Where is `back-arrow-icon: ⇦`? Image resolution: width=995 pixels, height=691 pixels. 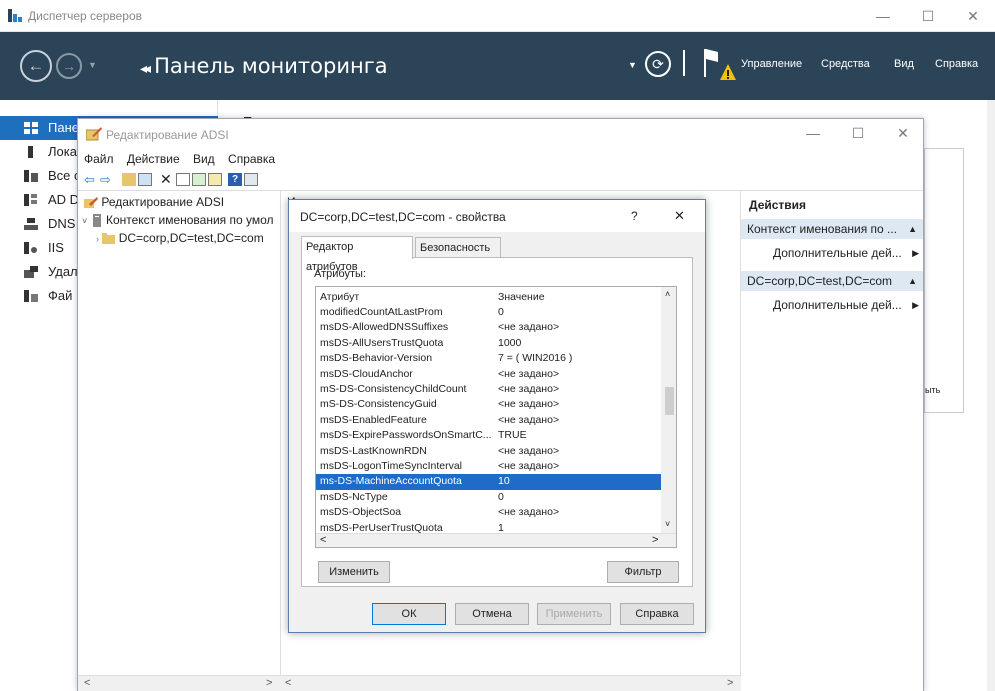
back-arrow-icon: ⇦ is located at coordinates (91, 179).